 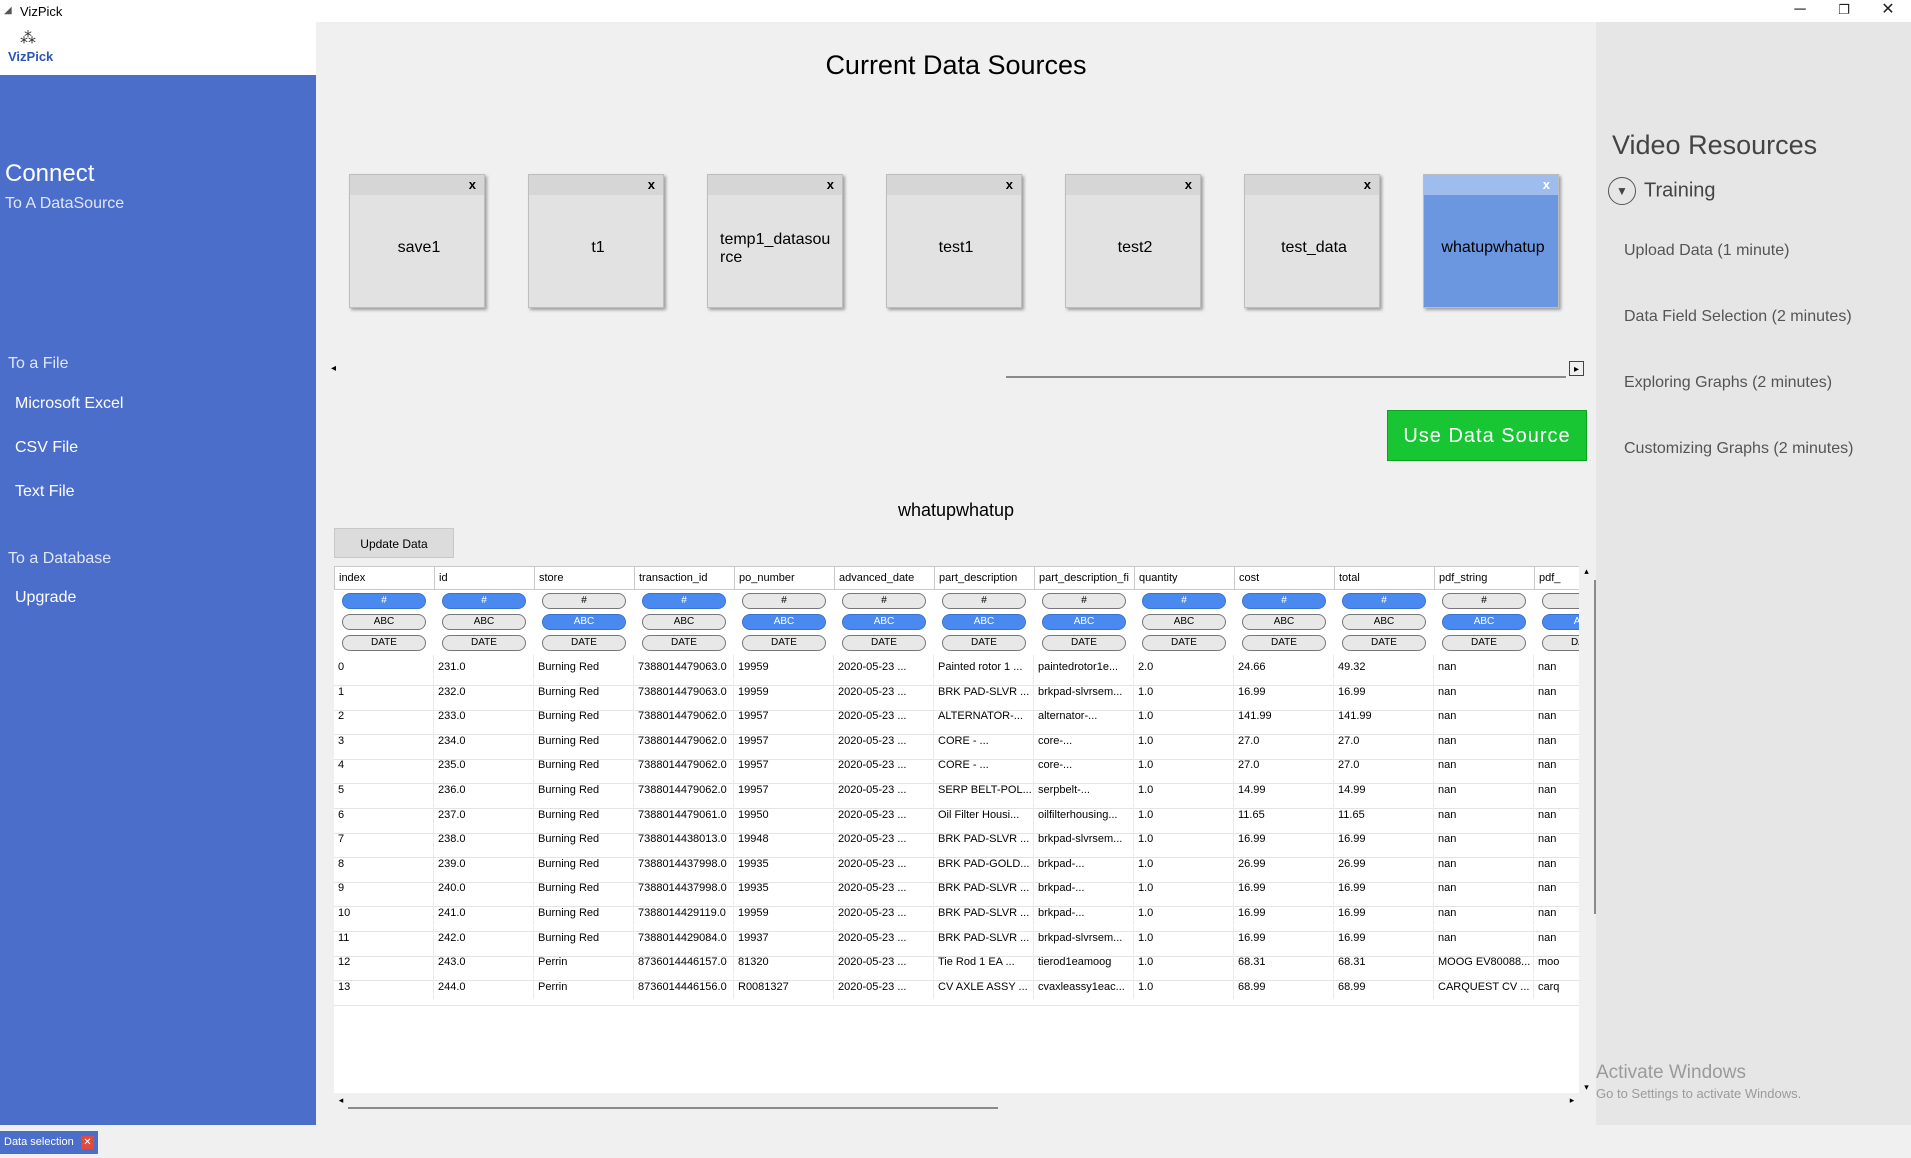 What do you see at coordinates (1586, 1087) in the screenshot?
I see `scroll-down-icon: ▾` at bounding box center [1586, 1087].